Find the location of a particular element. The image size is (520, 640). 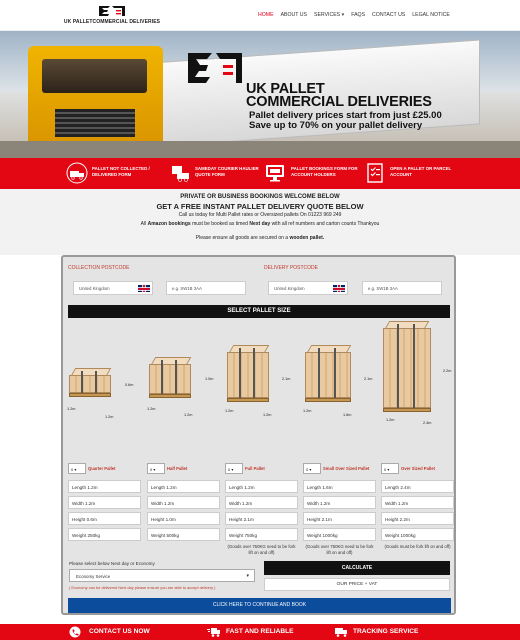

quarter-length-field: Length 1.2m is located at coordinates (104, 486).